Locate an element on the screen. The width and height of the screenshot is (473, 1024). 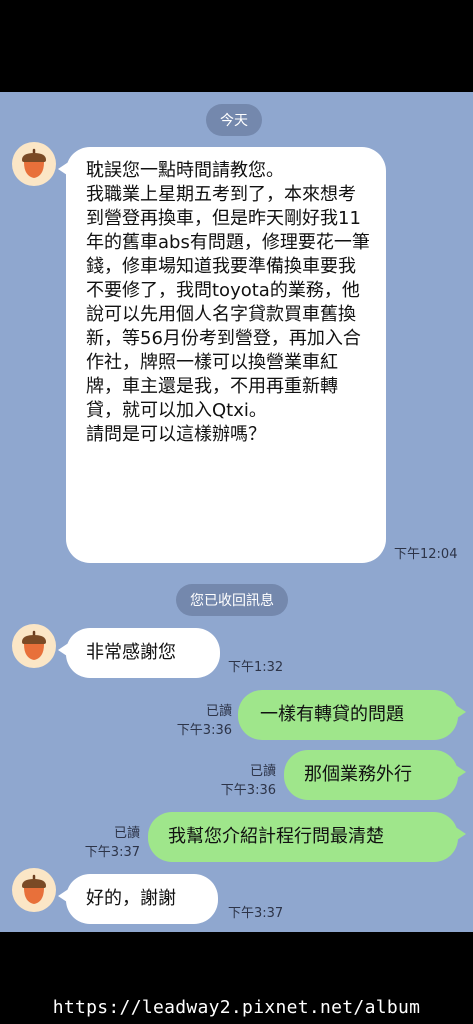
message-bubble: 那個業務外行 is located at coordinates (375, 775).